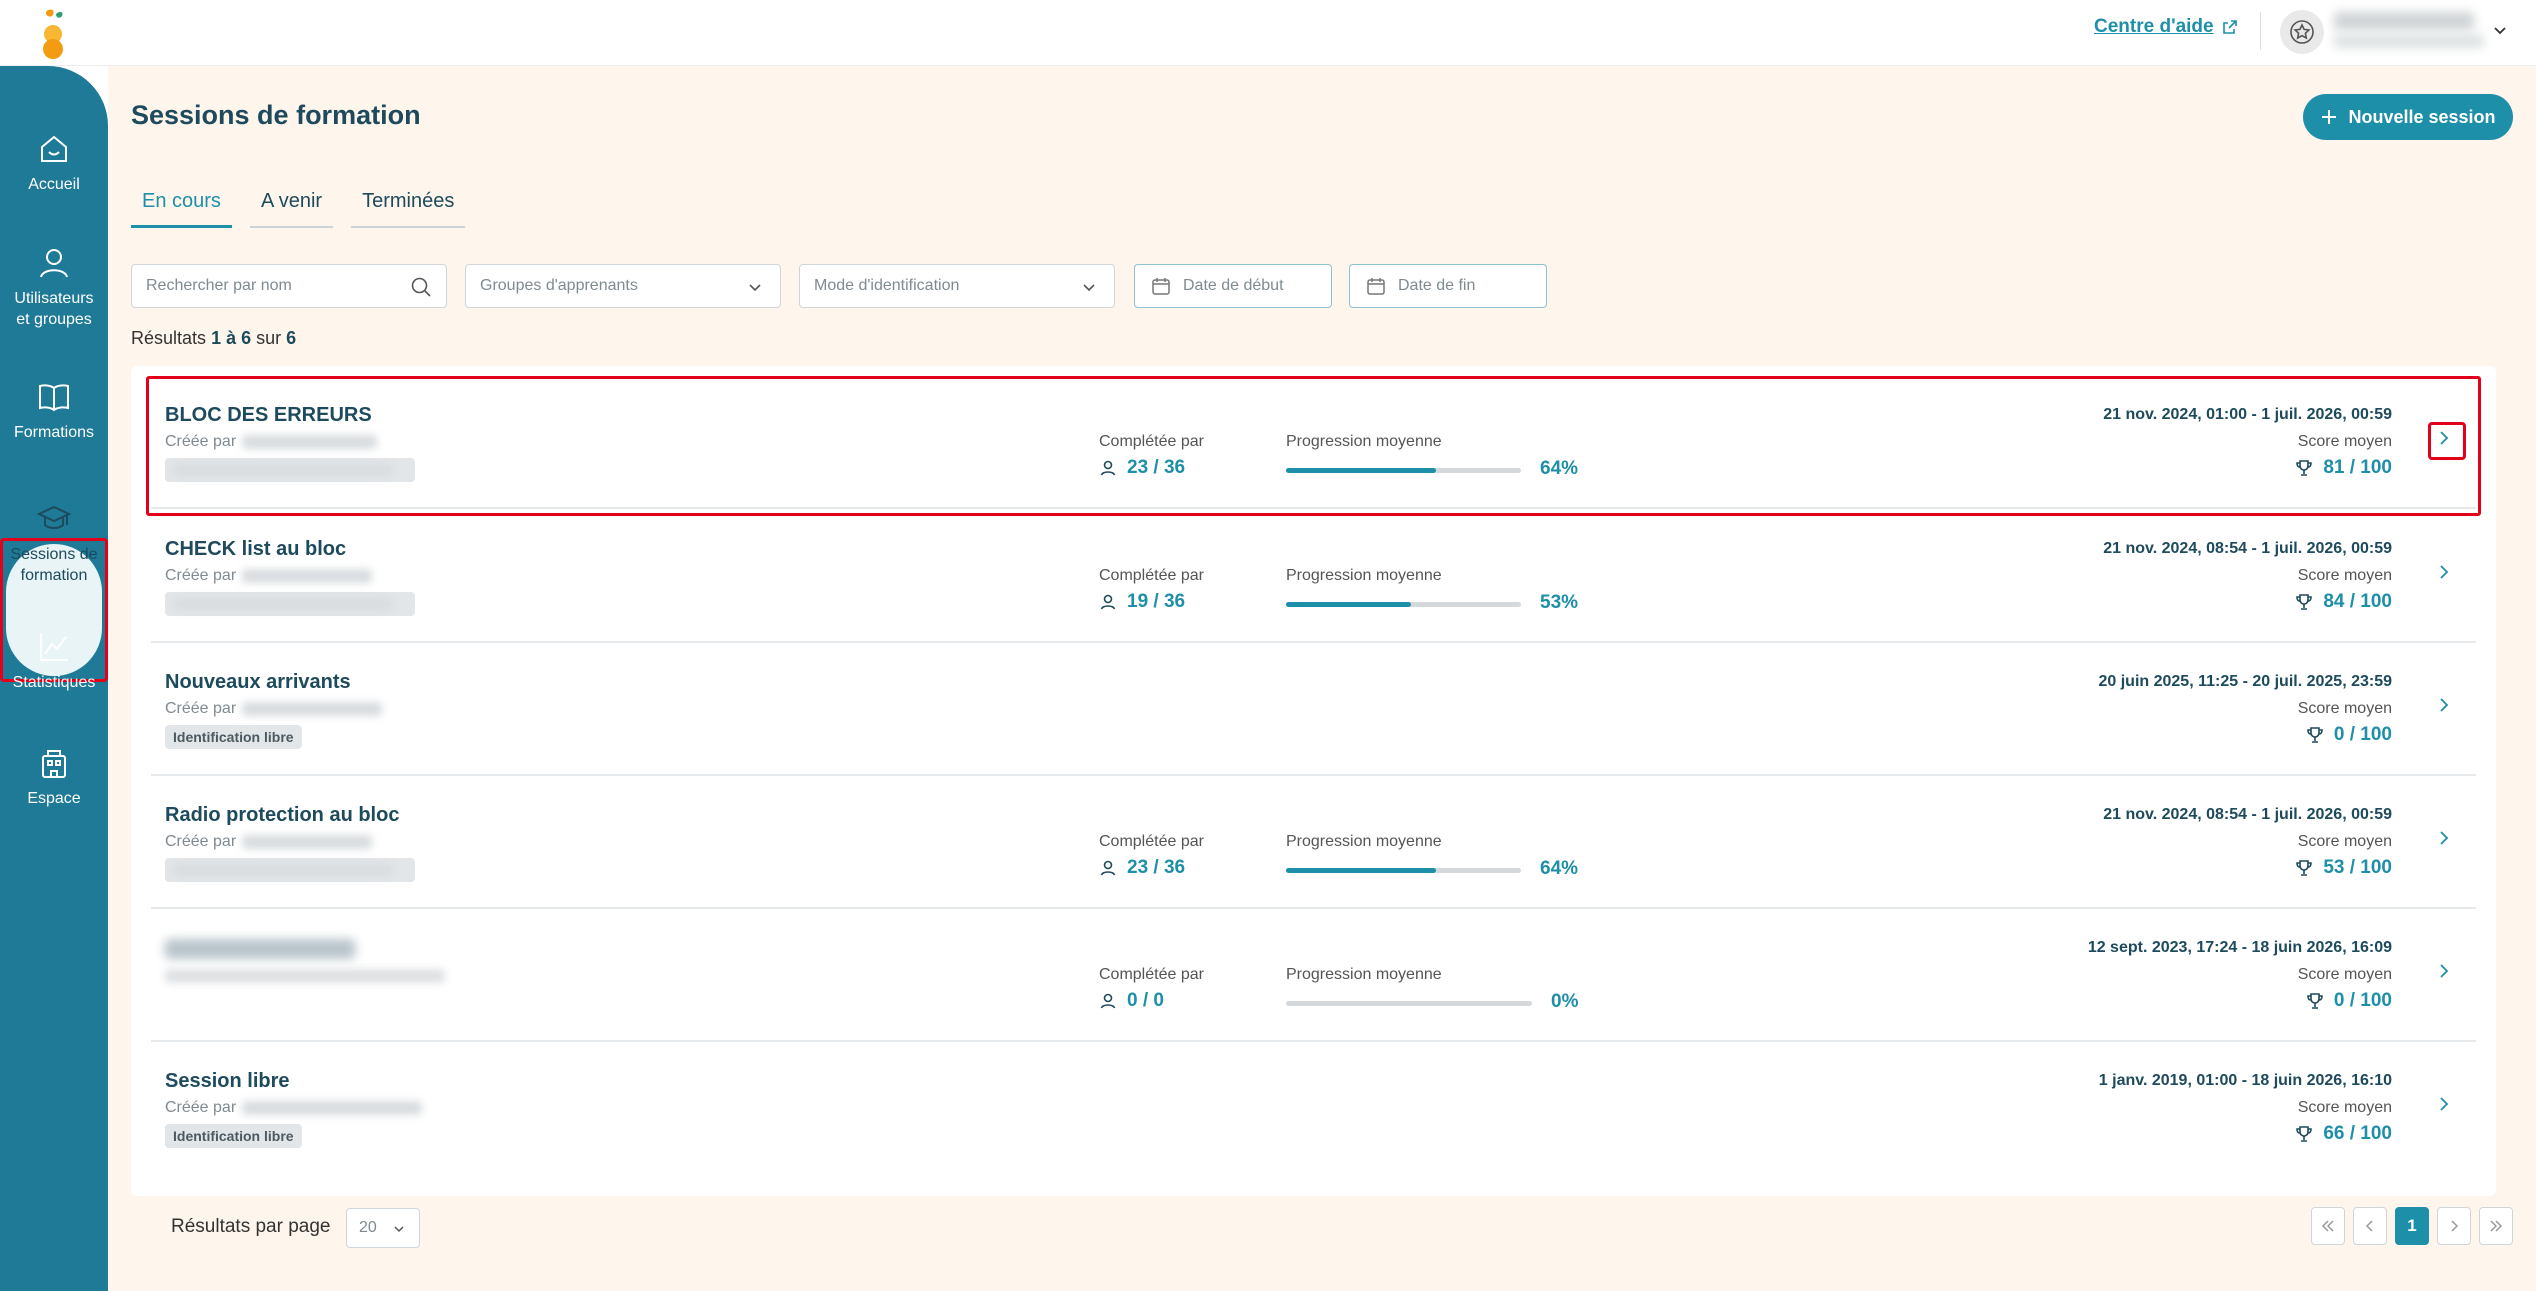 The height and width of the screenshot is (1291, 2536). I want to click on results-of: sur, so click(269, 338).